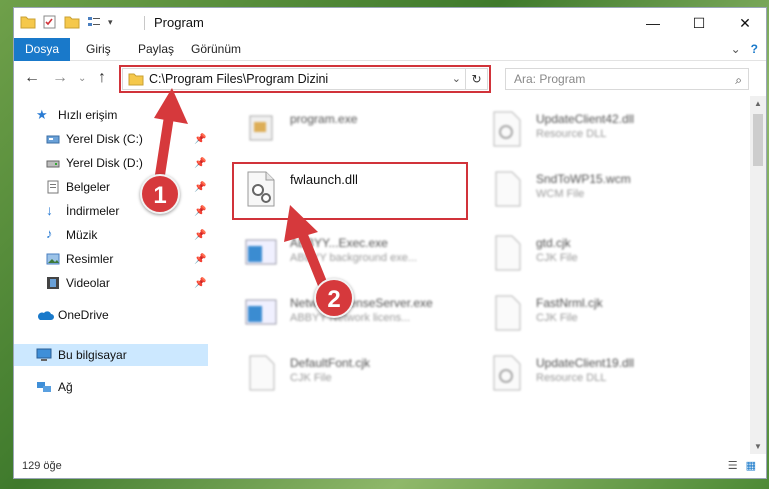  I want to click on sidebar-item-downloads: ↓ İndirmeler 📌, so click(111, 211).